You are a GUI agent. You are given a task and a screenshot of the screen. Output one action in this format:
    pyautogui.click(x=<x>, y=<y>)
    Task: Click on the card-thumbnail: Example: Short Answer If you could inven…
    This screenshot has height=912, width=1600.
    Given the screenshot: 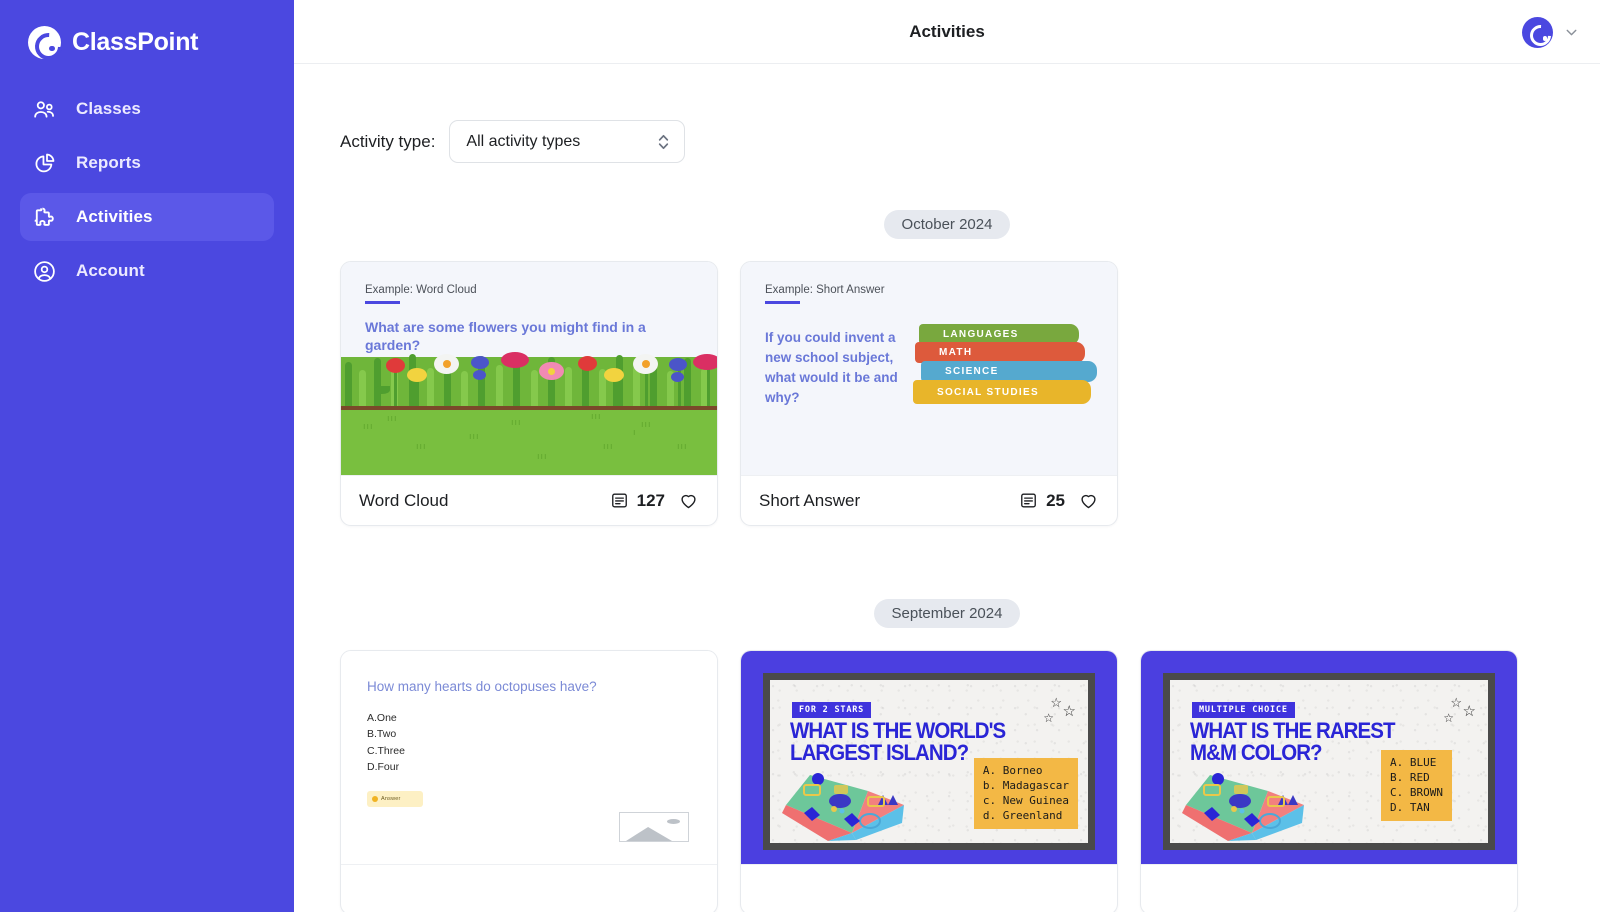 What is the action you would take?
    pyautogui.click(x=929, y=368)
    